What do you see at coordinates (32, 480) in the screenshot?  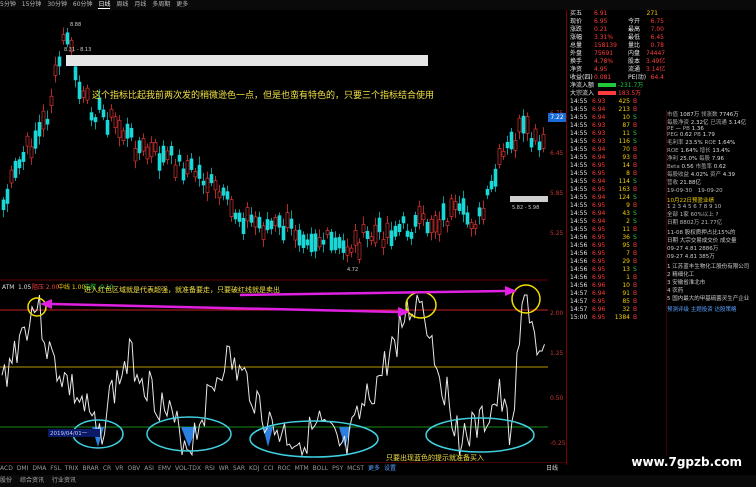 I see `status-item: 综合资讯` at bounding box center [32, 480].